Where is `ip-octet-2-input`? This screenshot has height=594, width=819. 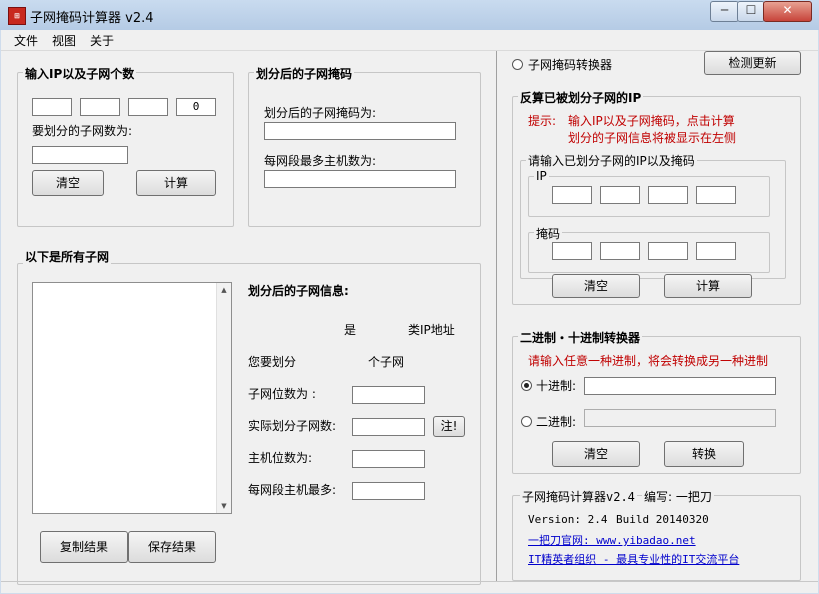
ip-octet-2-input is located at coordinates (100, 107).